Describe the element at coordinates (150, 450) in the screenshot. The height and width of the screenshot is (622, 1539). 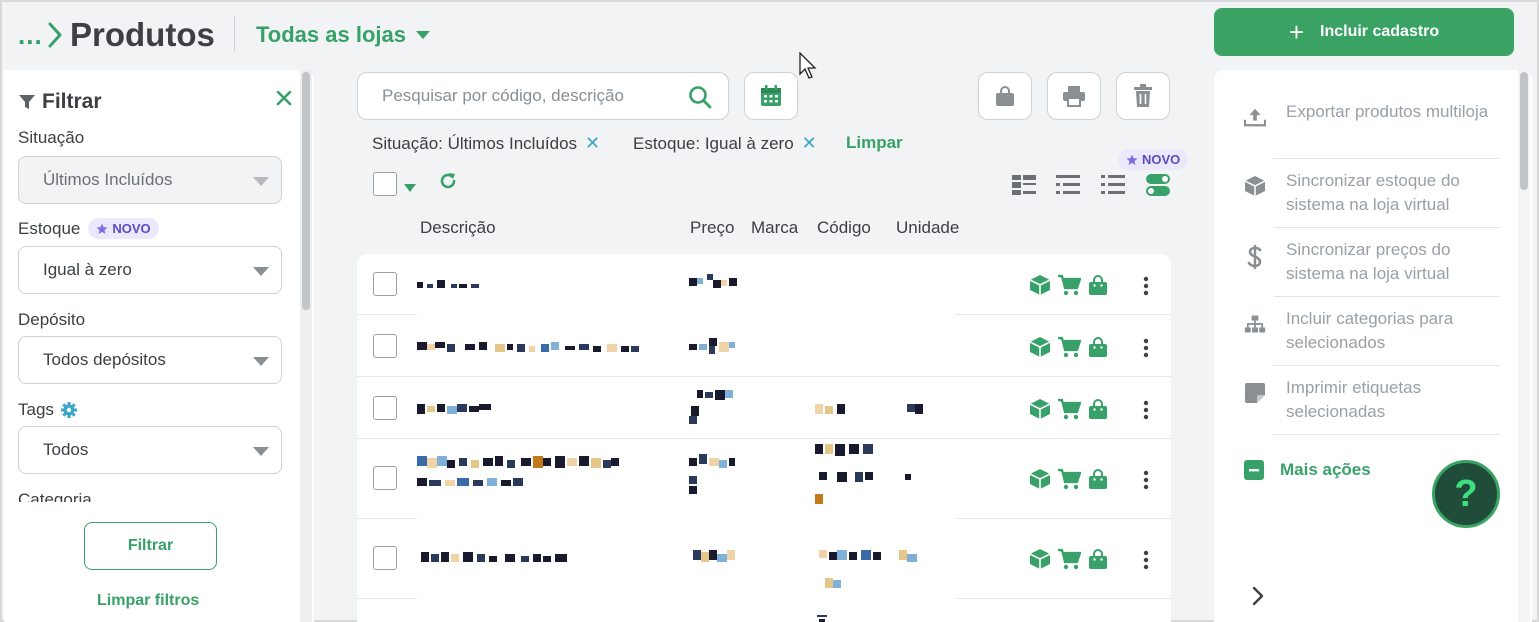
I see `tags-select: Todos` at that location.